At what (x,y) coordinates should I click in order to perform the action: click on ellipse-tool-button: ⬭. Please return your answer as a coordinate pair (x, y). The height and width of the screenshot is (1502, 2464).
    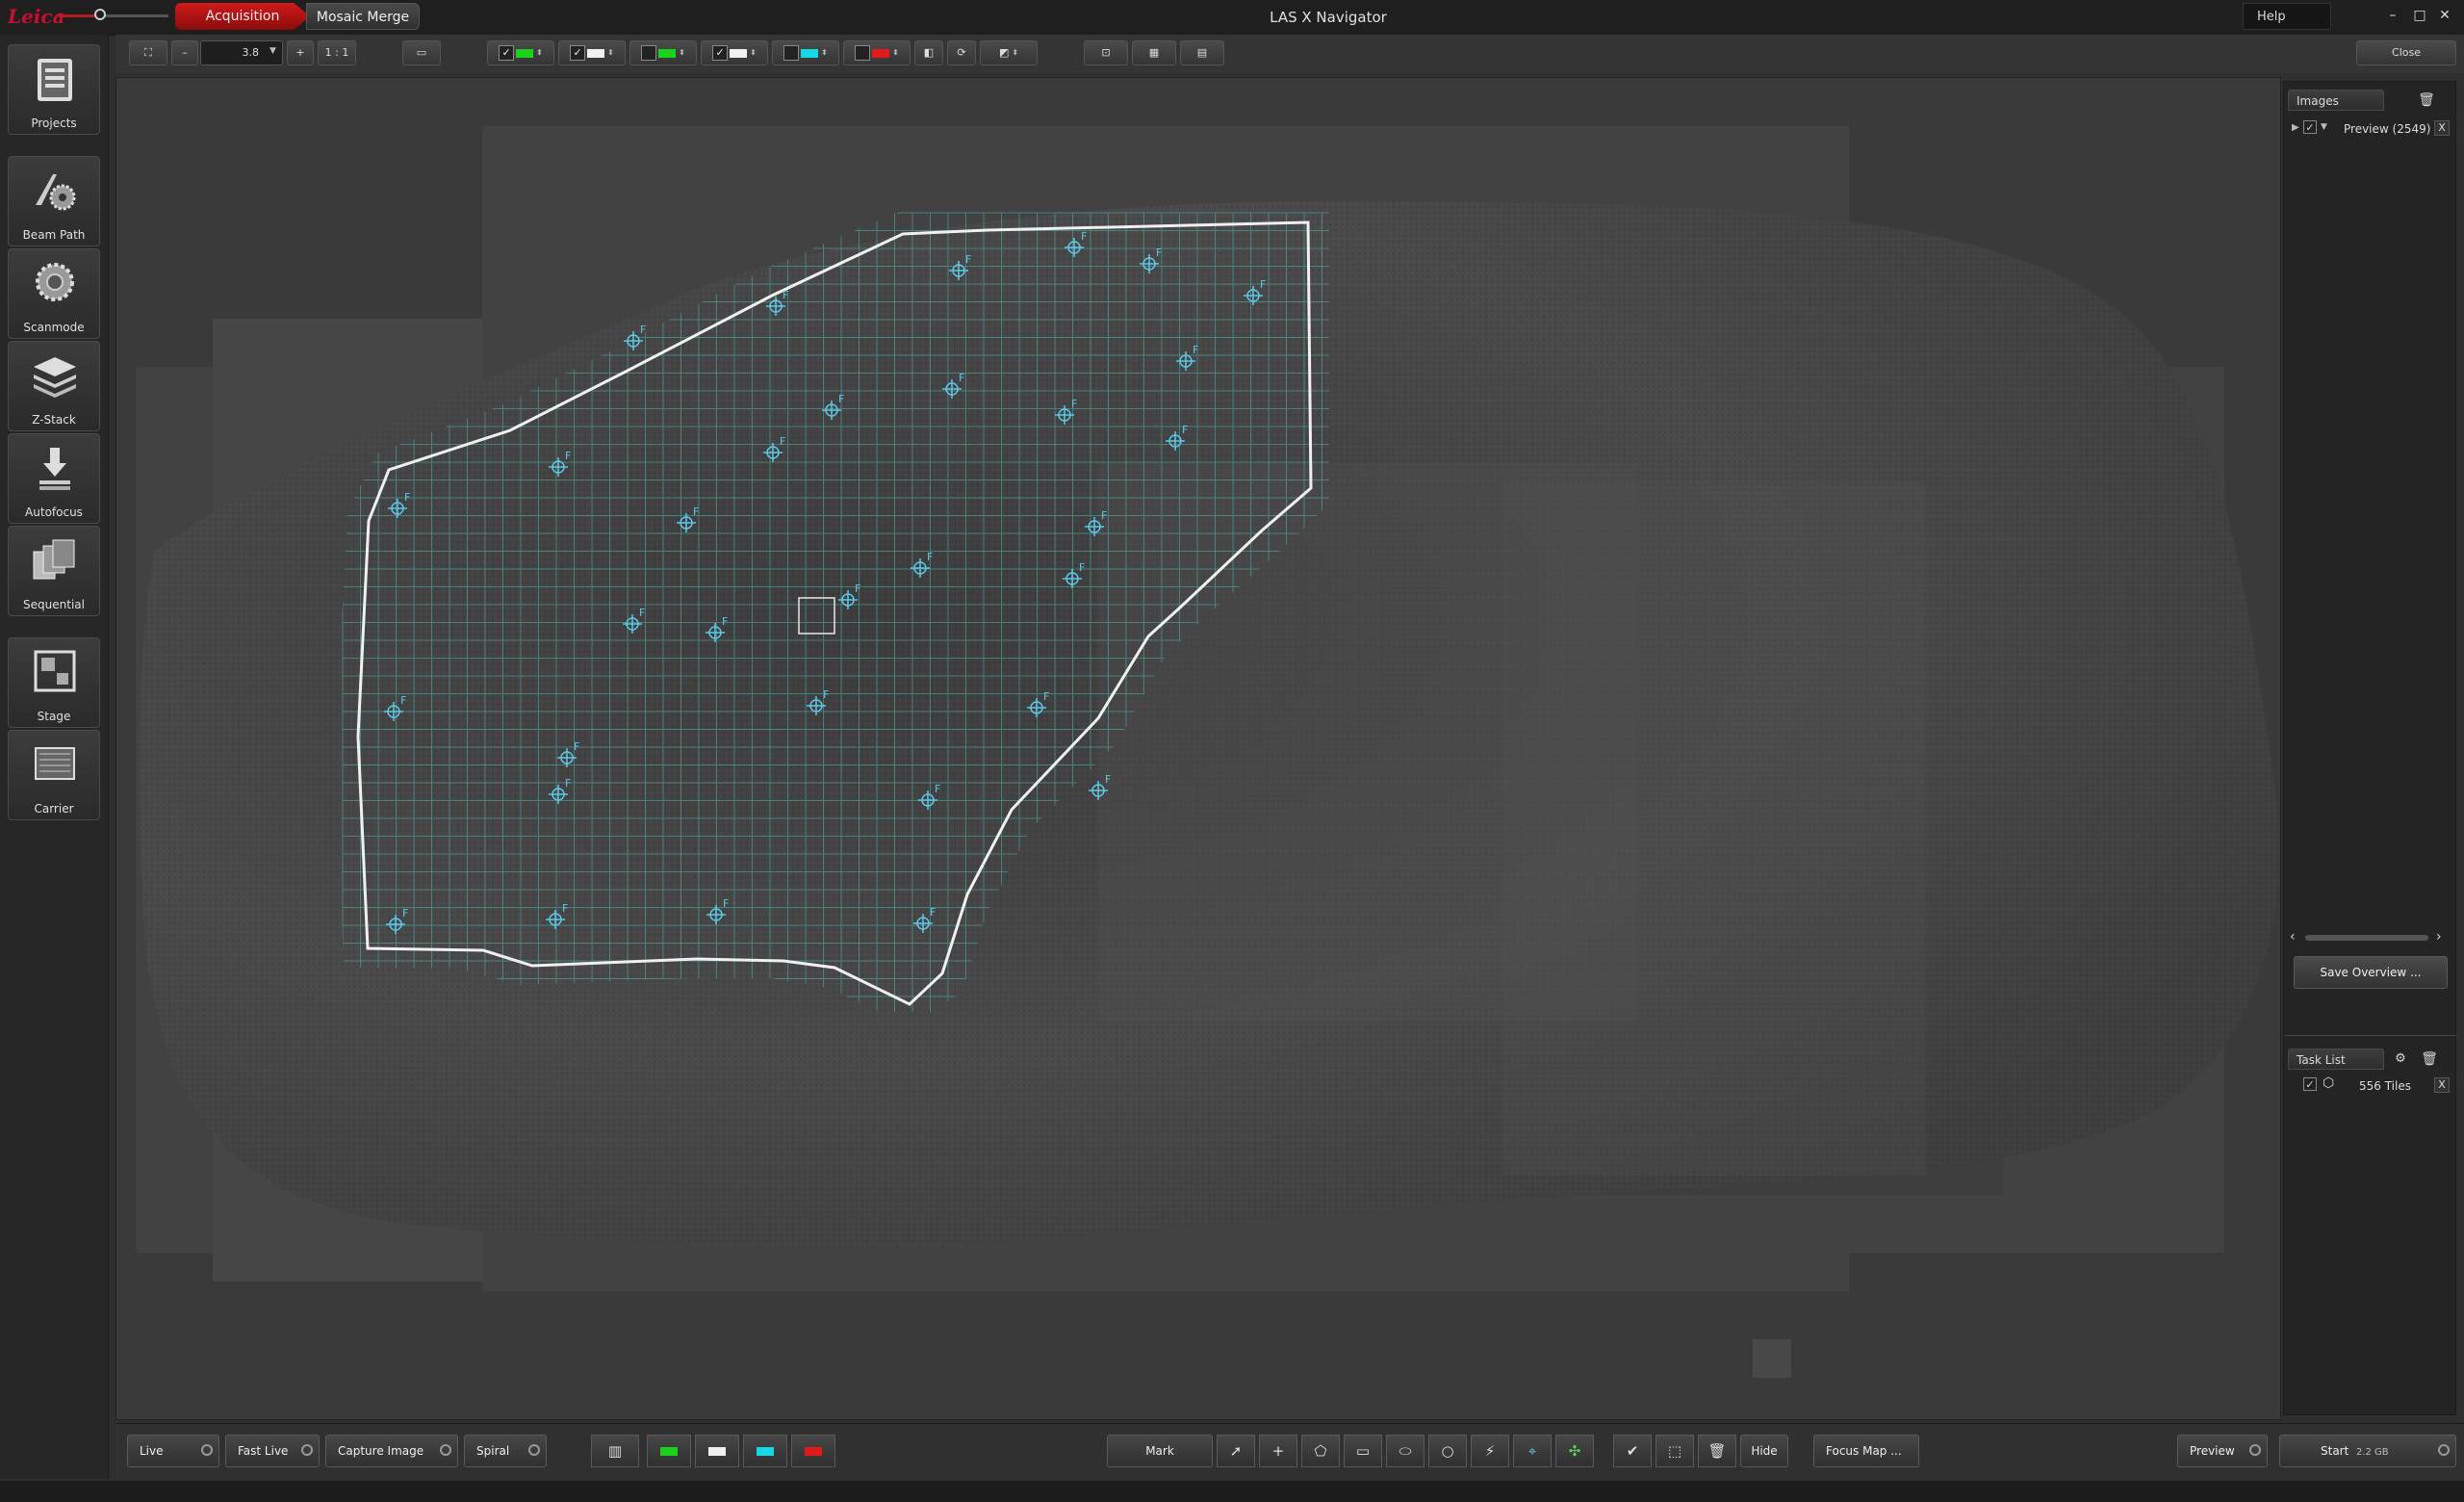
    Looking at the image, I should click on (1405, 1451).